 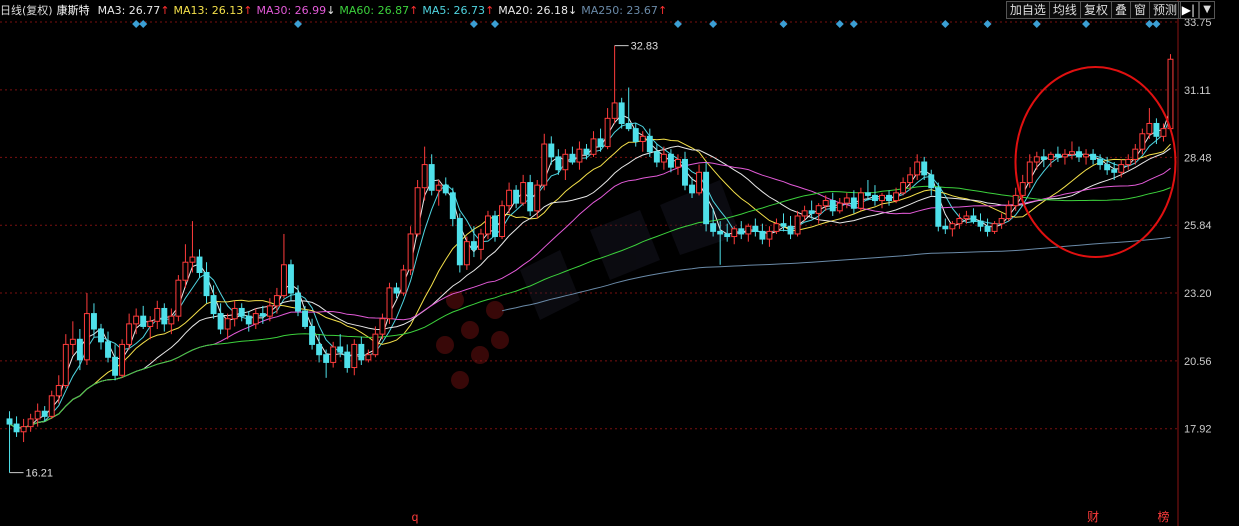 What do you see at coordinates (73, 10) in the screenshot?
I see `stock-name: 康斯特` at bounding box center [73, 10].